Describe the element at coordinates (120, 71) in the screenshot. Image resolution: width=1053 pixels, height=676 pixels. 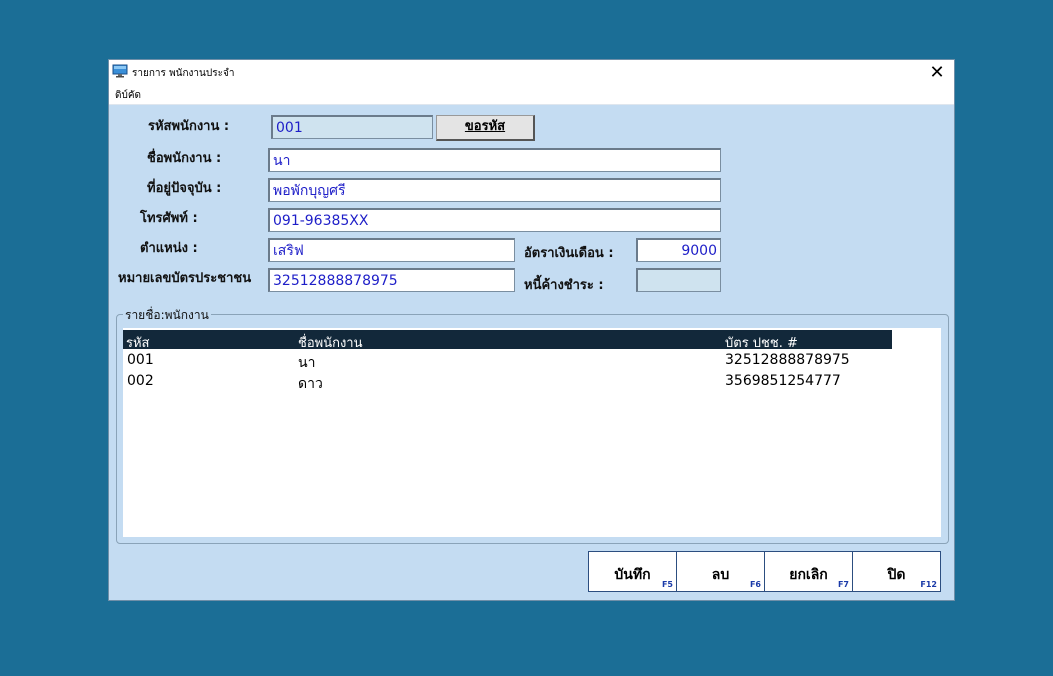
I see `monitor-icon` at that location.